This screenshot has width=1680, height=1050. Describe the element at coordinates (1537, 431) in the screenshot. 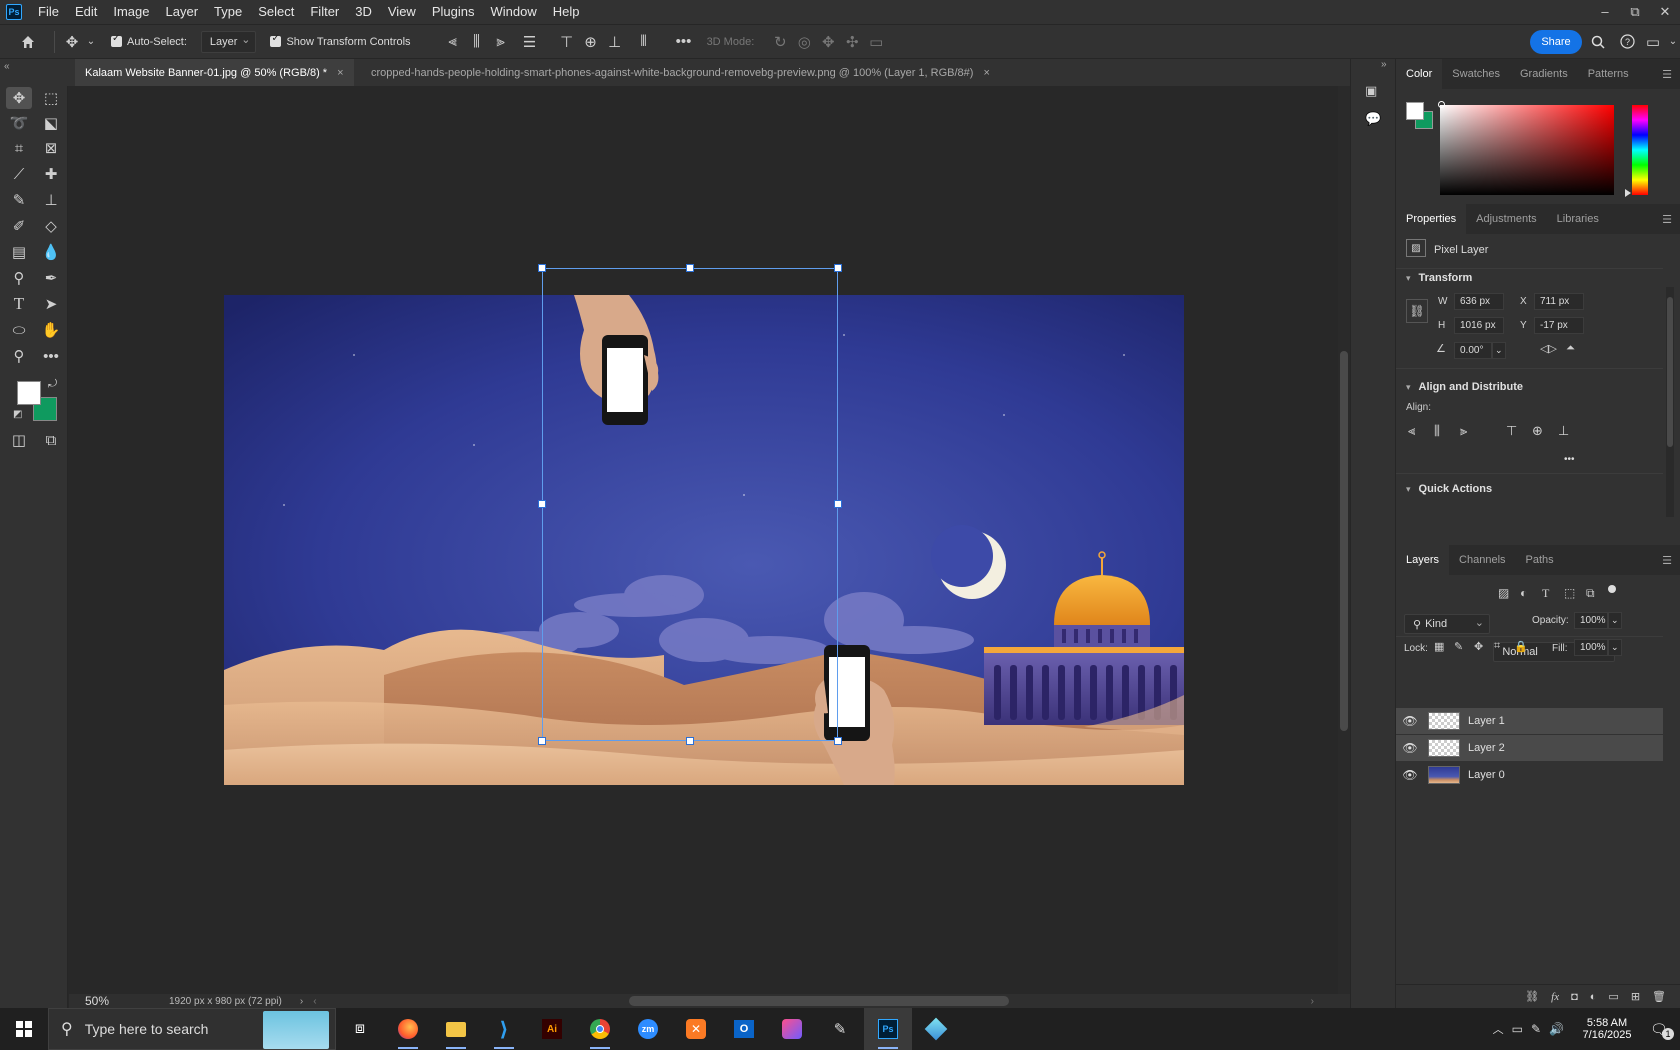

I see `align-middle-icon: ⊕` at that location.